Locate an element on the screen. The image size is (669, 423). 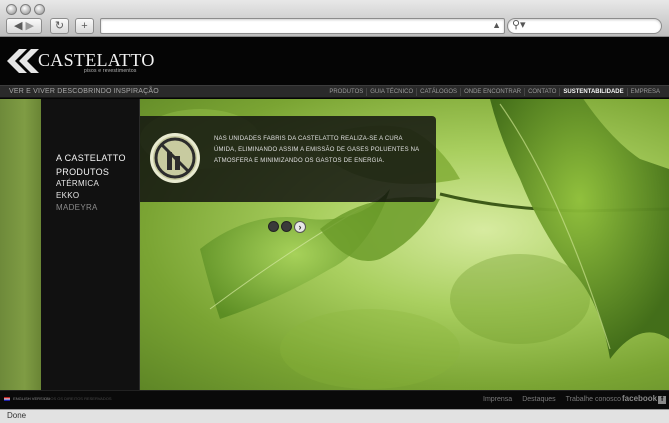
facebook-link: facebook f is located at coordinates (644, 399).